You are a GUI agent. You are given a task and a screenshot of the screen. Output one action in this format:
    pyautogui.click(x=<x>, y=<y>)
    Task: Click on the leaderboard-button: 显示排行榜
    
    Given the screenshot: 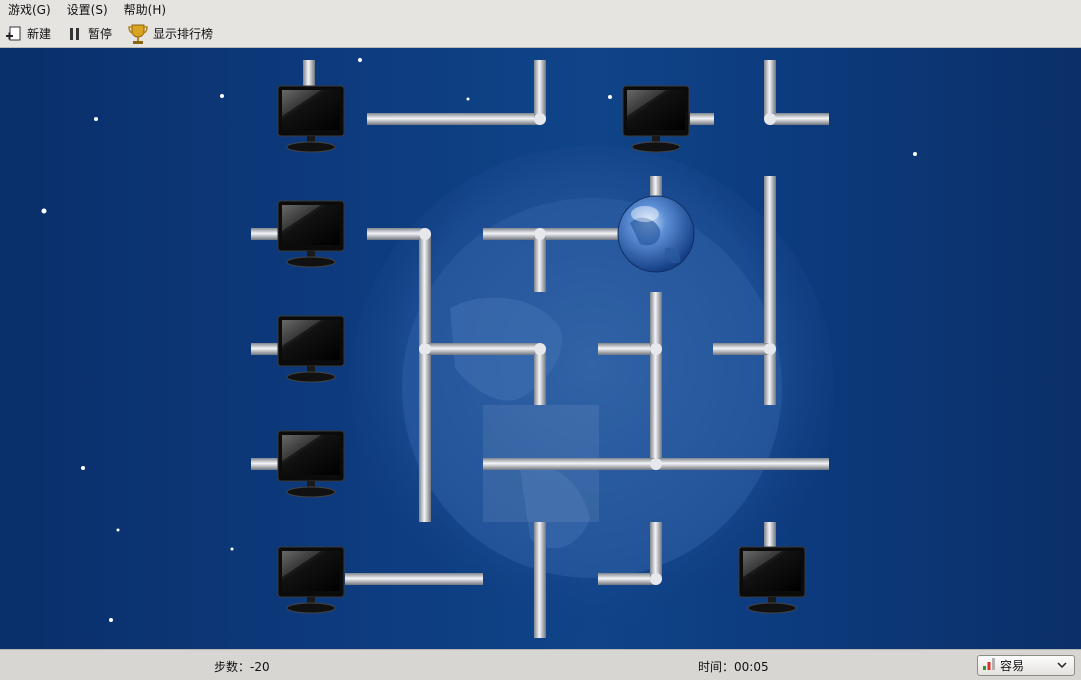 What is the action you would take?
    pyautogui.click(x=172, y=33)
    